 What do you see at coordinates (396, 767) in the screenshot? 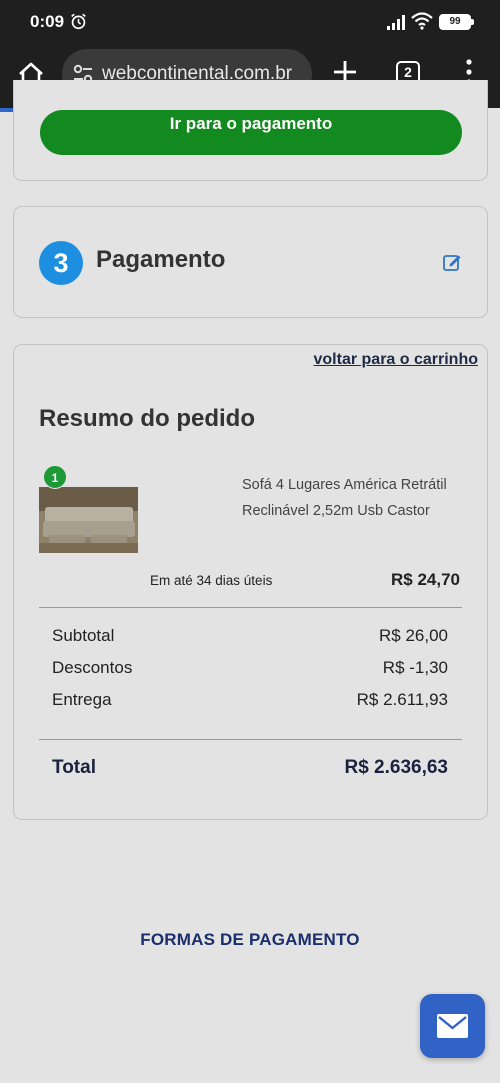
I see `total-value: R$ 2.636,63` at bounding box center [396, 767].